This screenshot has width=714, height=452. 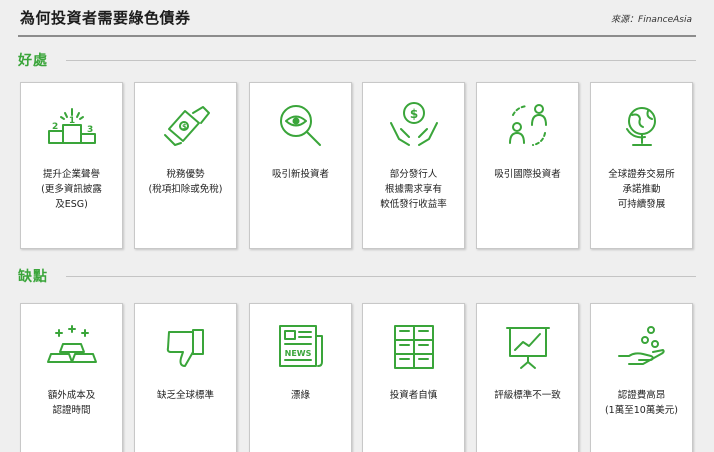 I want to click on cons-card-rating: 評級標準不一致, so click(x=527, y=377).